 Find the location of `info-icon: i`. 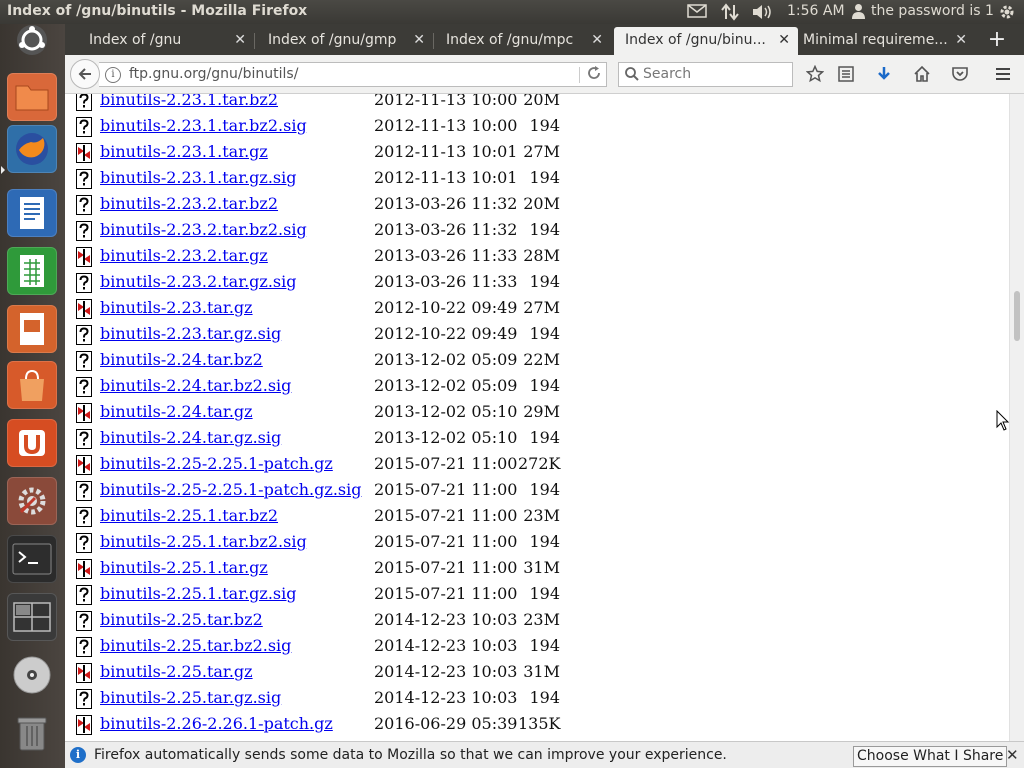

info-icon: i is located at coordinates (113, 75).